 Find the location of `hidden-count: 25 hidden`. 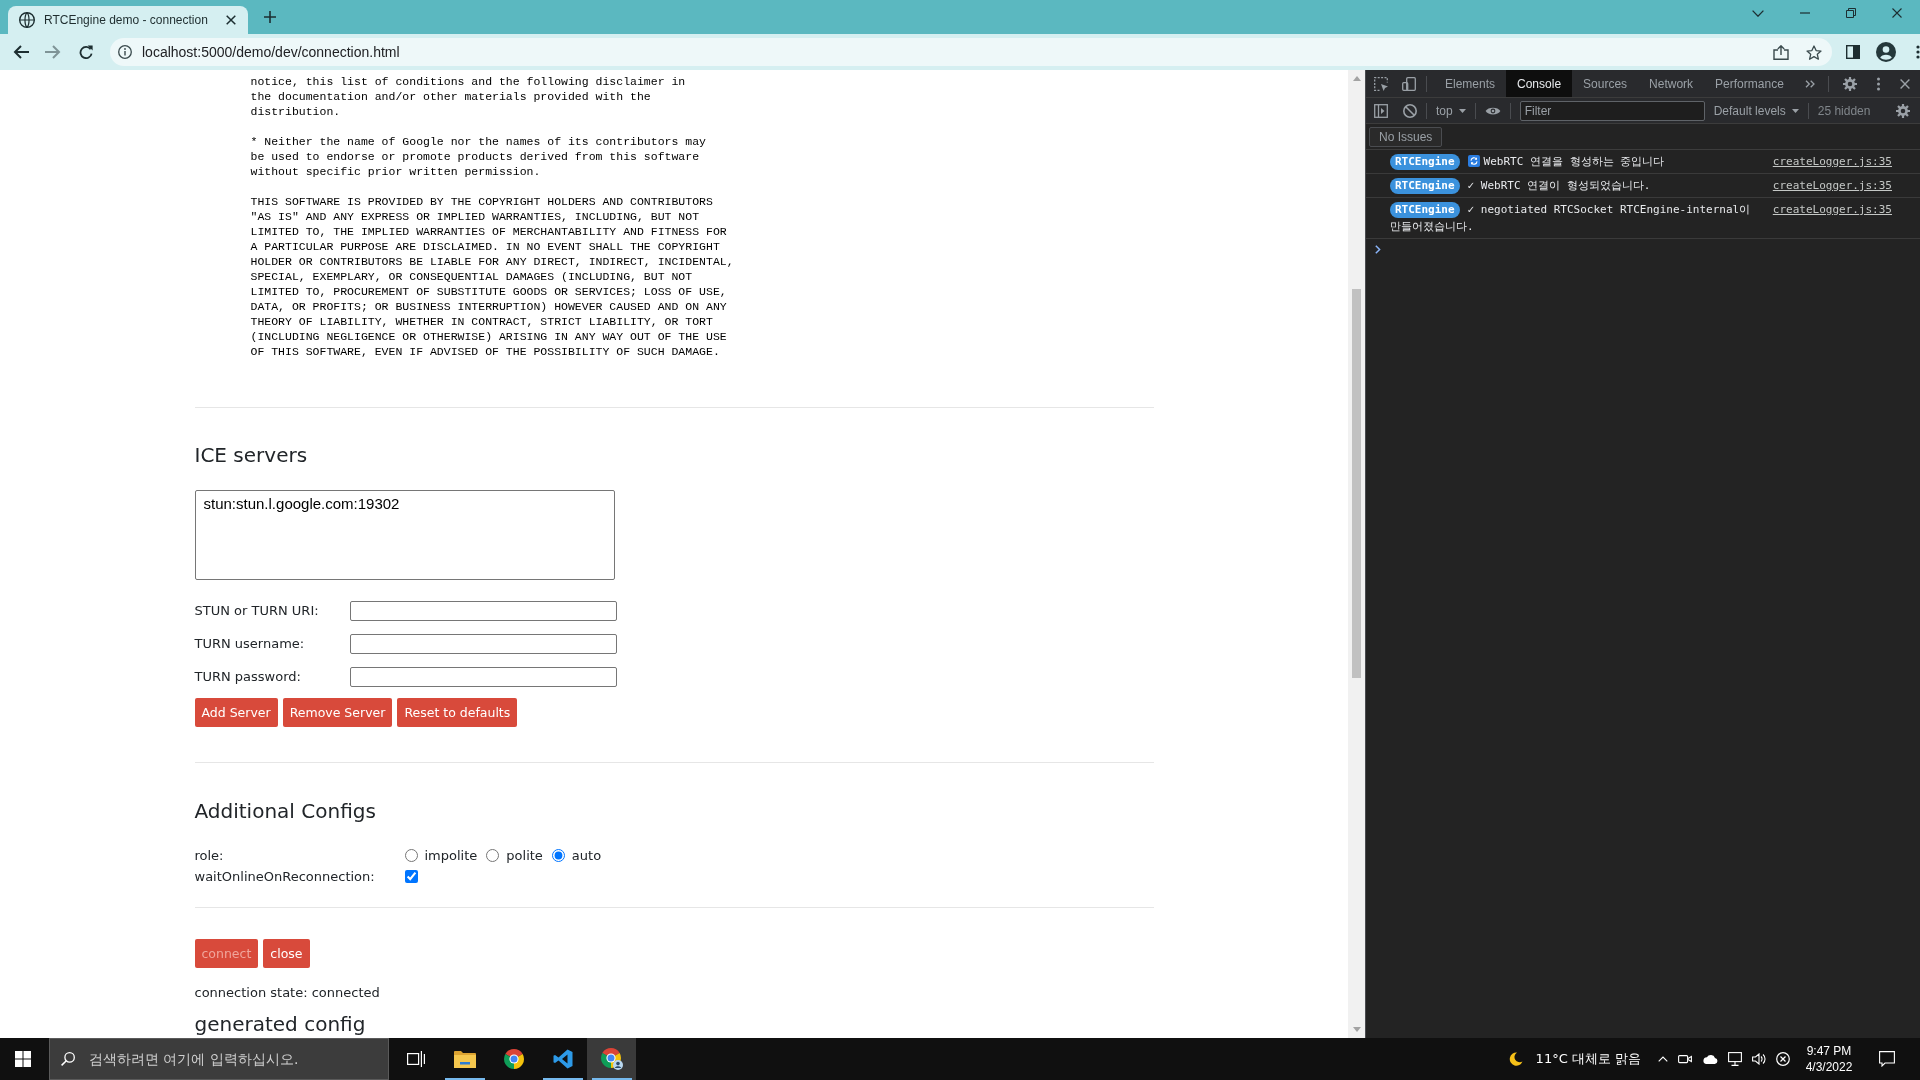

hidden-count: 25 hidden is located at coordinates (1844, 110).